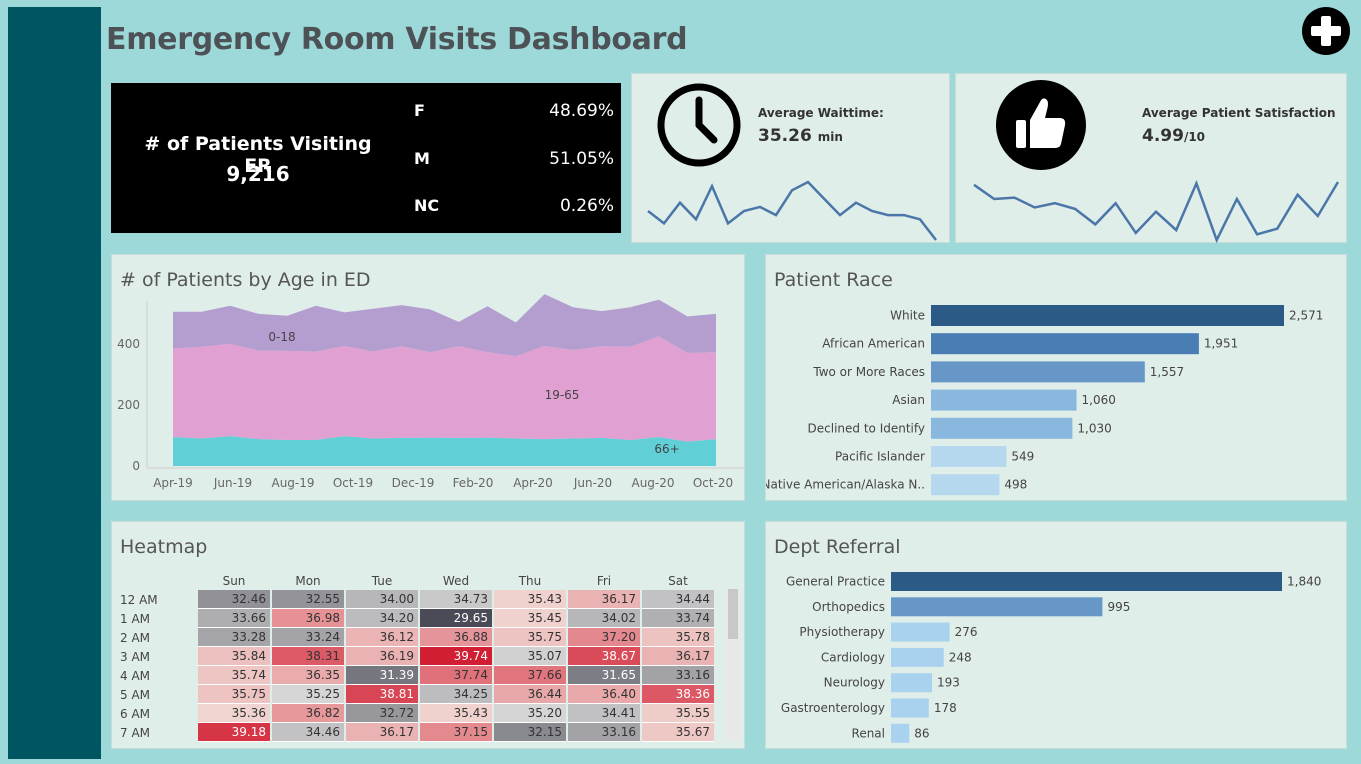 The height and width of the screenshot is (764, 1361). What do you see at coordinates (54, 383) in the screenshot?
I see `side-bar` at bounding box center [54, 383].